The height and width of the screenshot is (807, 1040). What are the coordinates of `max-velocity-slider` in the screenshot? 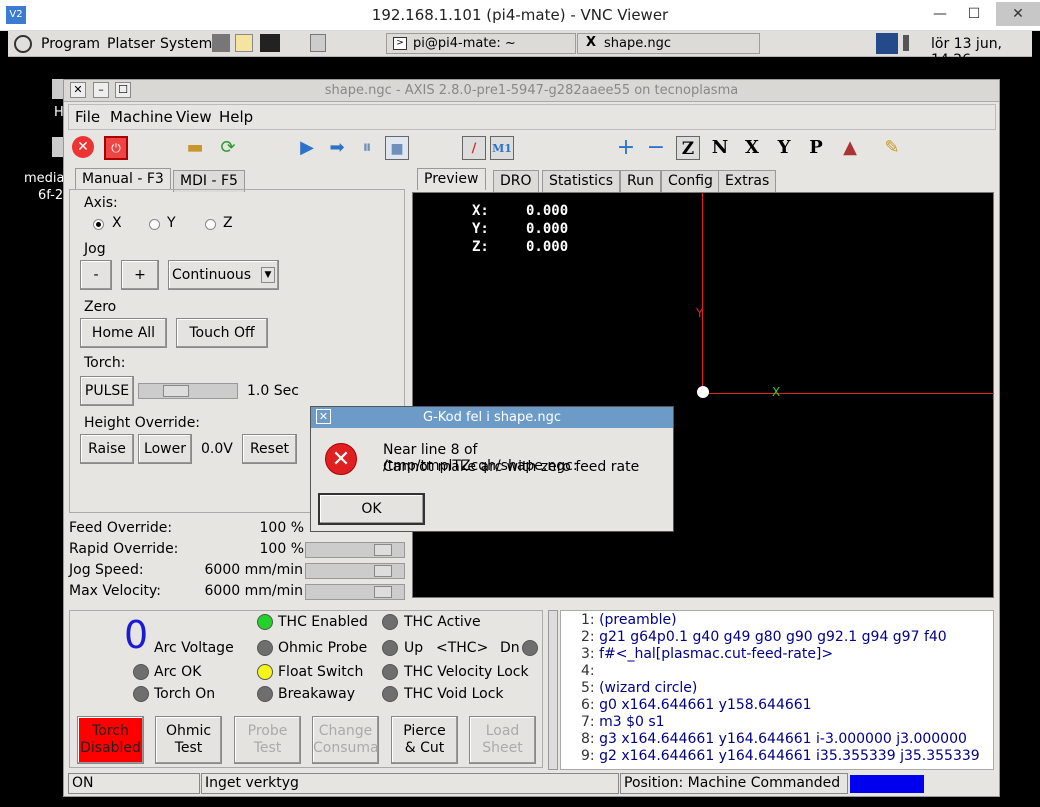 It's located at (355, 592).